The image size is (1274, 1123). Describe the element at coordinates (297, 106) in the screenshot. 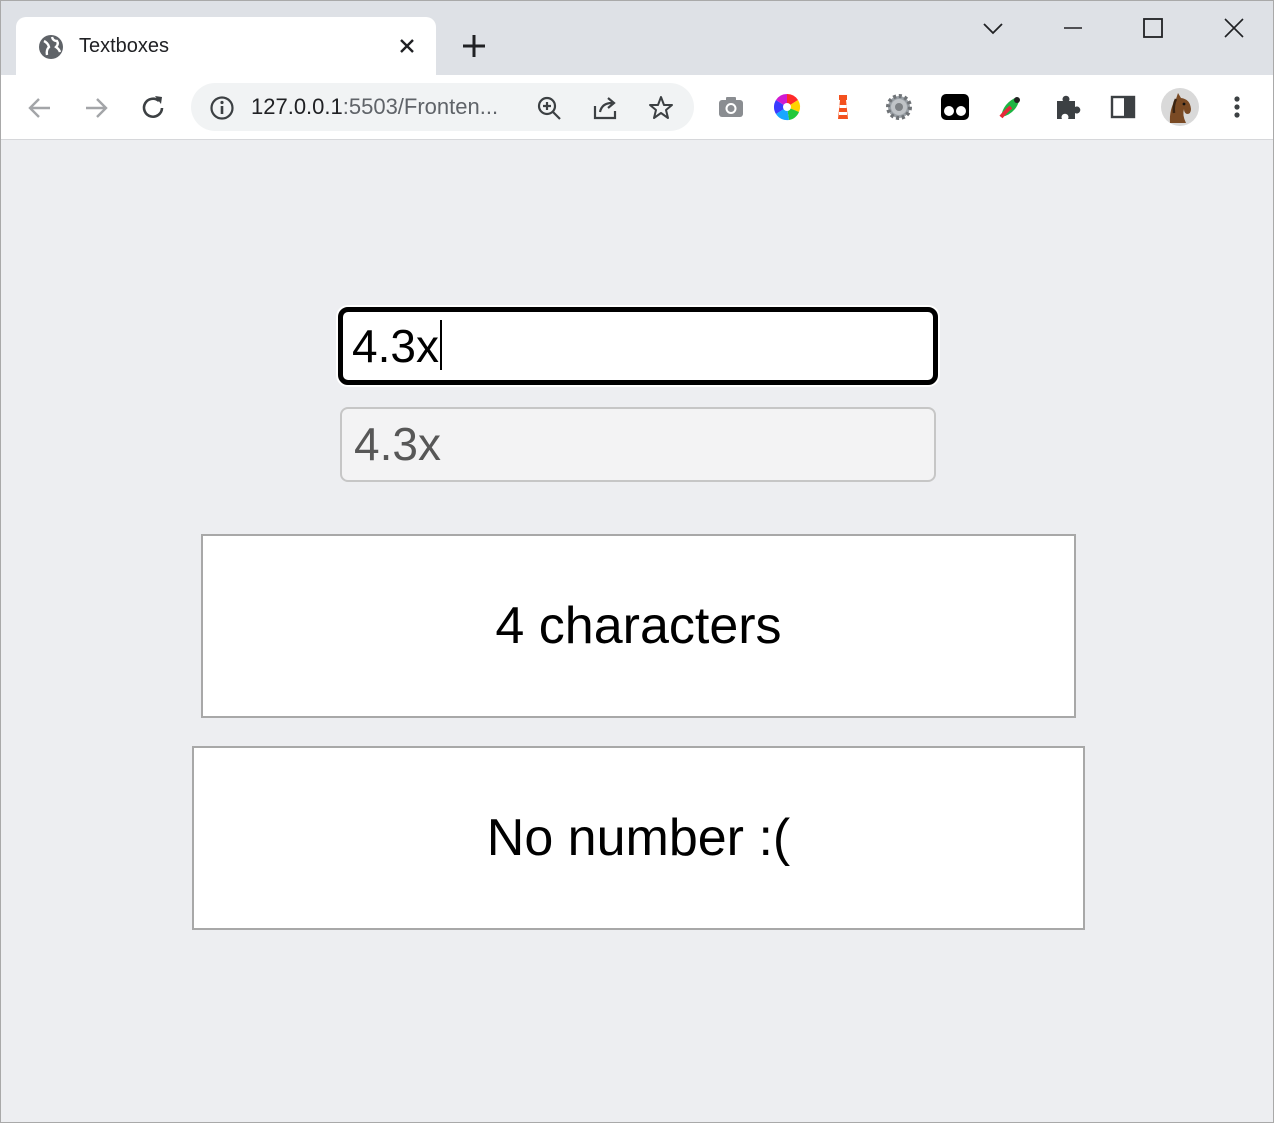

I see `url-host: 127.0.0.1` at that location.